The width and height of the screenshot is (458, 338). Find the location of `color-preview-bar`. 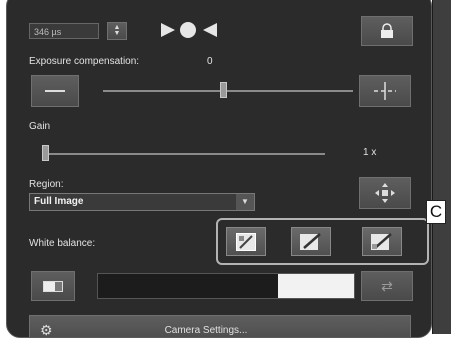

color-preview-bar is located at coordinates (226, 286).